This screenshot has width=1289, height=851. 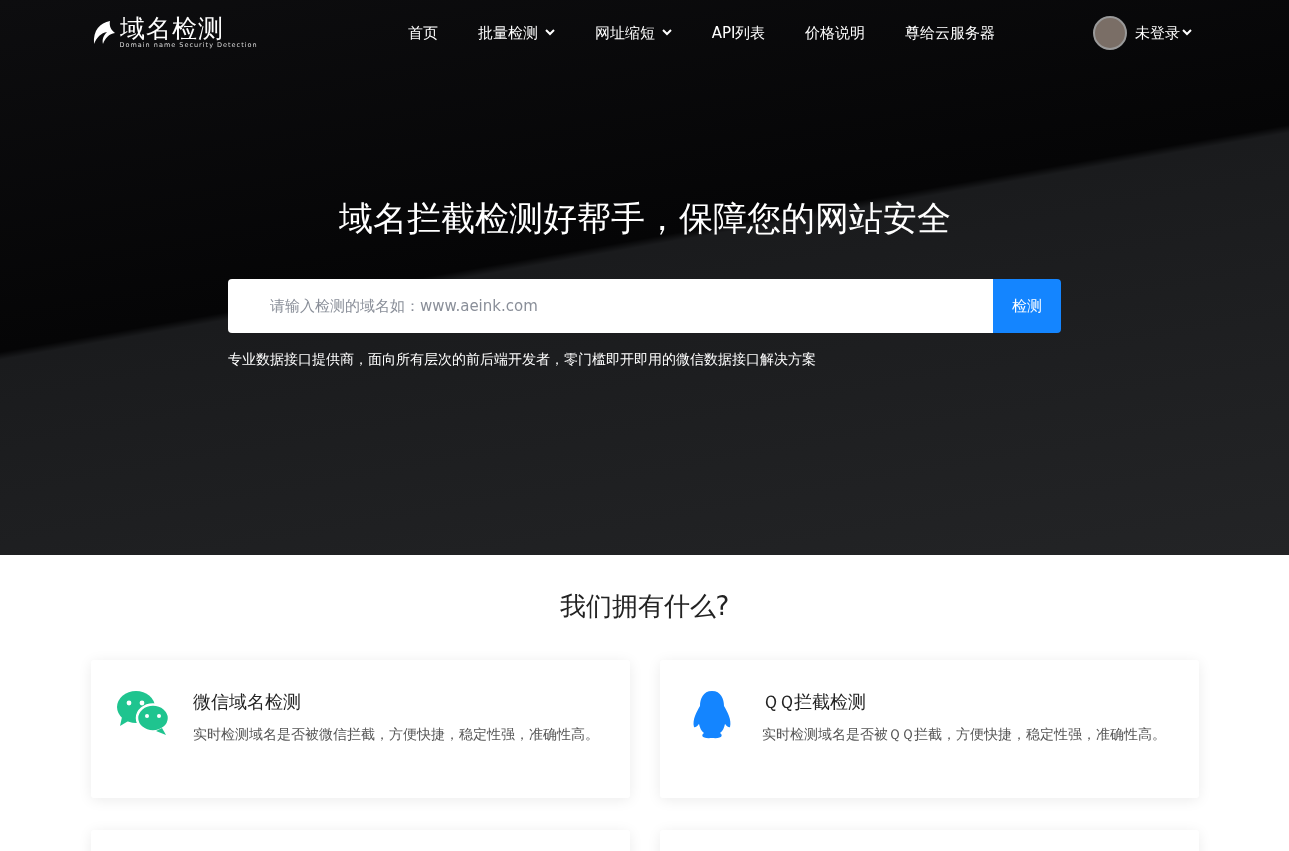 What do you see at coordinates (247, 702) in the screenshot?
I see `feature-title: 微信域名检测` at bounding box center [247, 702].